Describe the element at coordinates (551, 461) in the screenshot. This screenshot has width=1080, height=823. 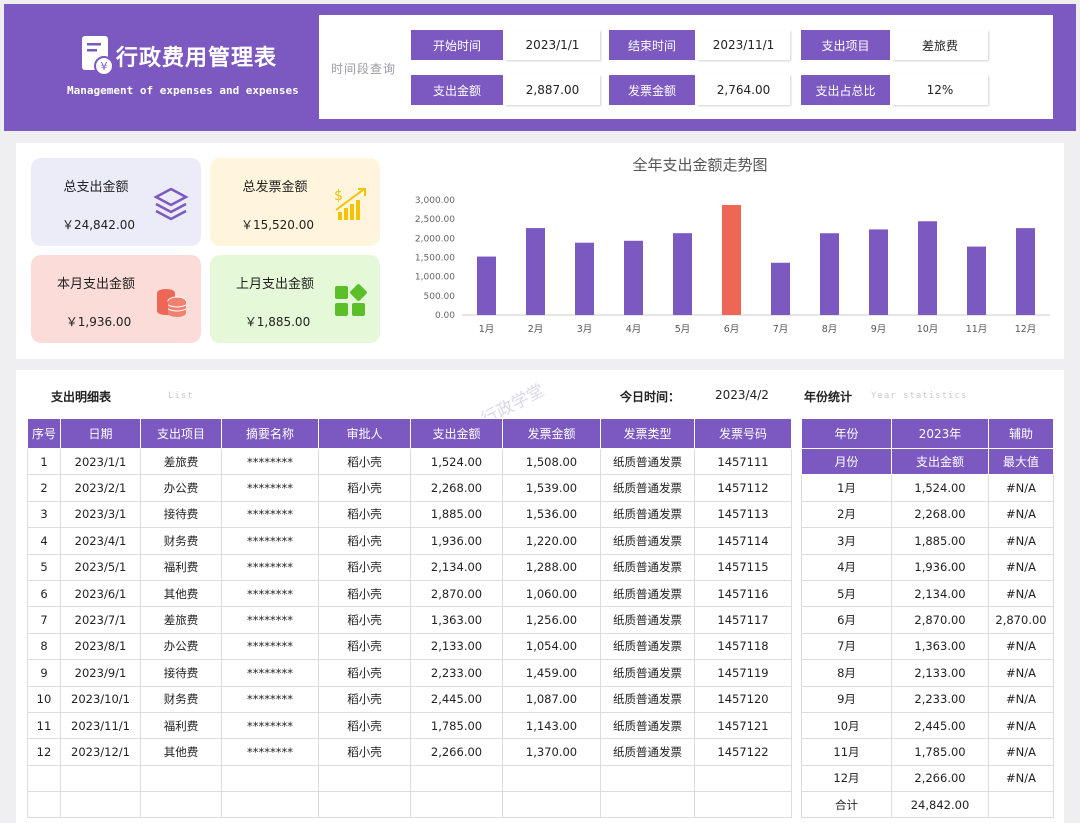
I see `table-cell: 1,508.00` at that location.